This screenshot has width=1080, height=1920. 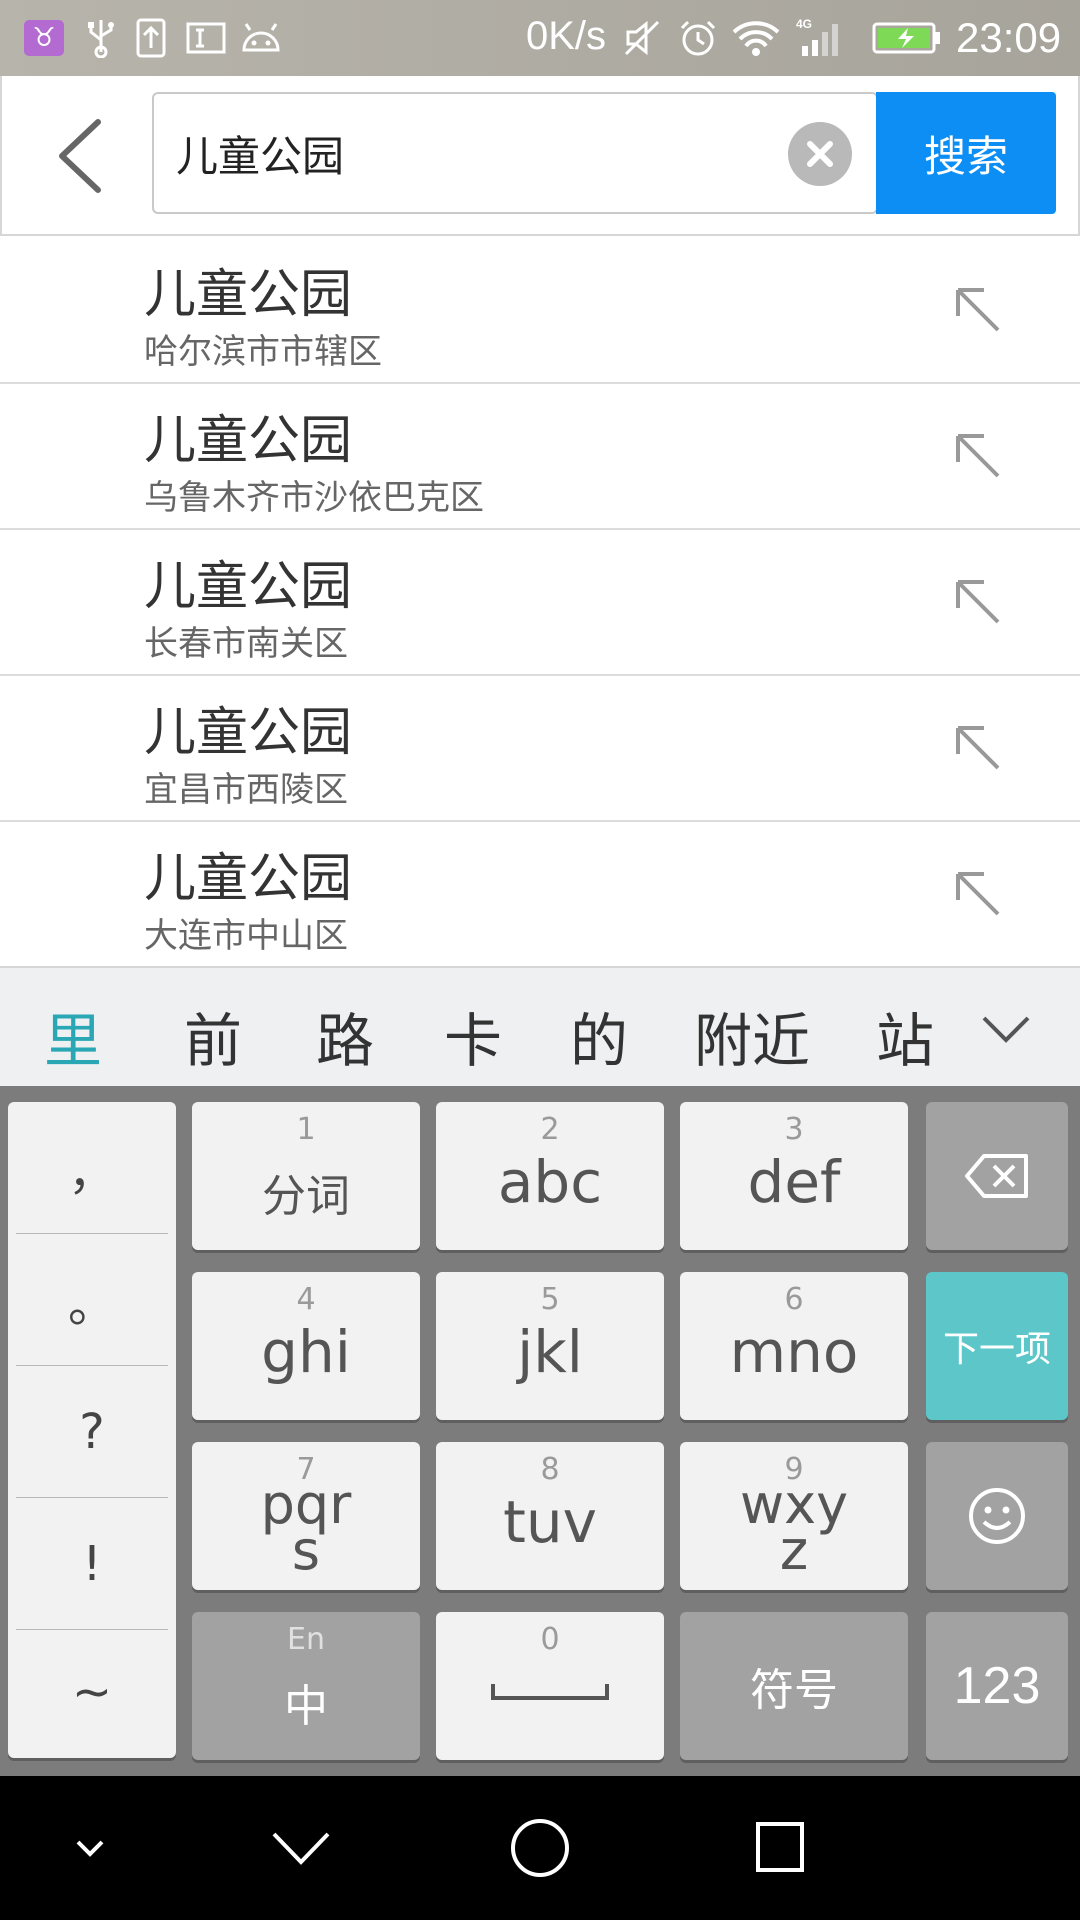 What do you see at coordinates (550, 1522) in the screenshot?
I see `key-label: tuv` at bounding box center [550, 1522].